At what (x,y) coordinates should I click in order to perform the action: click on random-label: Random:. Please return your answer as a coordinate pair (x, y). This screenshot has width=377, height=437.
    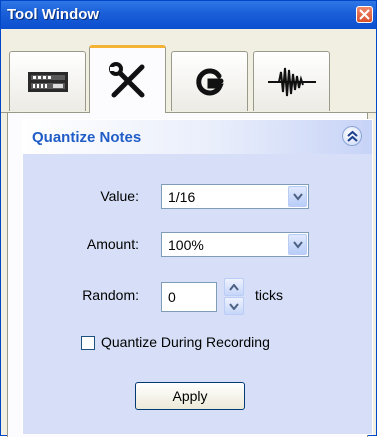
    Looking at the image, I should click on (110, 295).